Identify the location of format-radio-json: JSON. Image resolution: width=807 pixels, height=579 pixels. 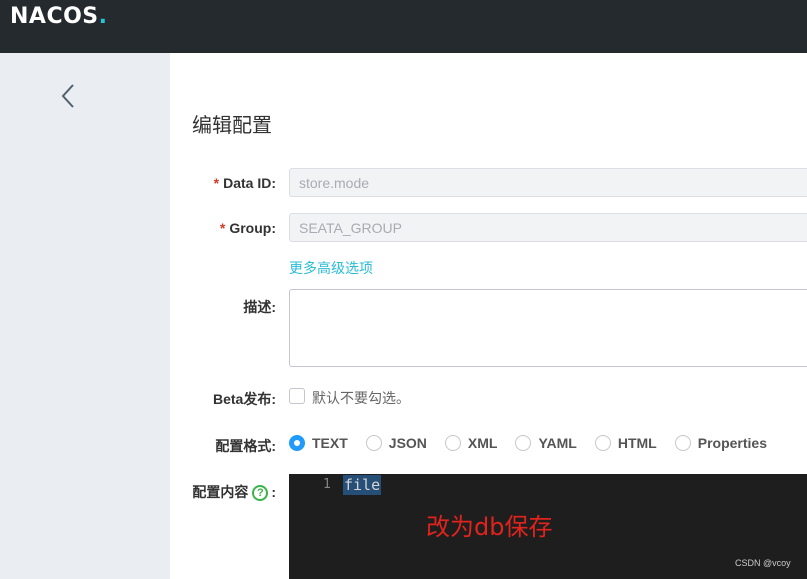
(396, 443).